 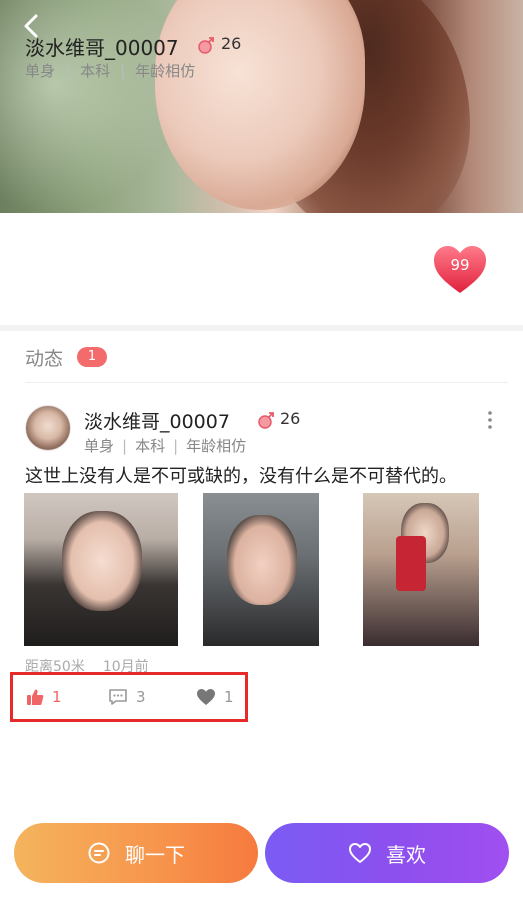 What do you see at coordinates (490, 420) in the screenshot?
I see `more-vertical-icon` at bounding box center [490, 420].